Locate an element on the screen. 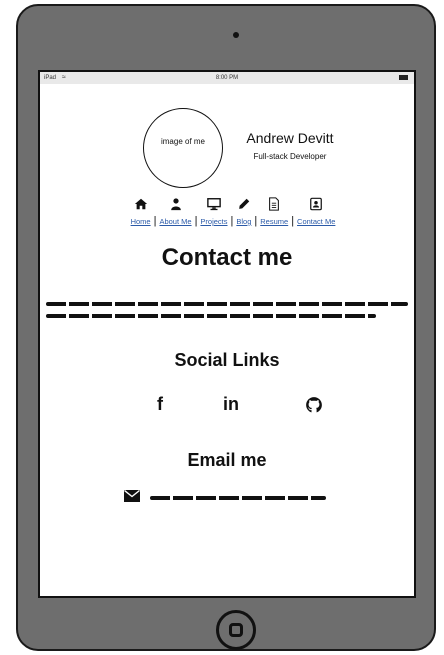 The image size is (444, 655). camera-dot is located at coordinates (236, 35).